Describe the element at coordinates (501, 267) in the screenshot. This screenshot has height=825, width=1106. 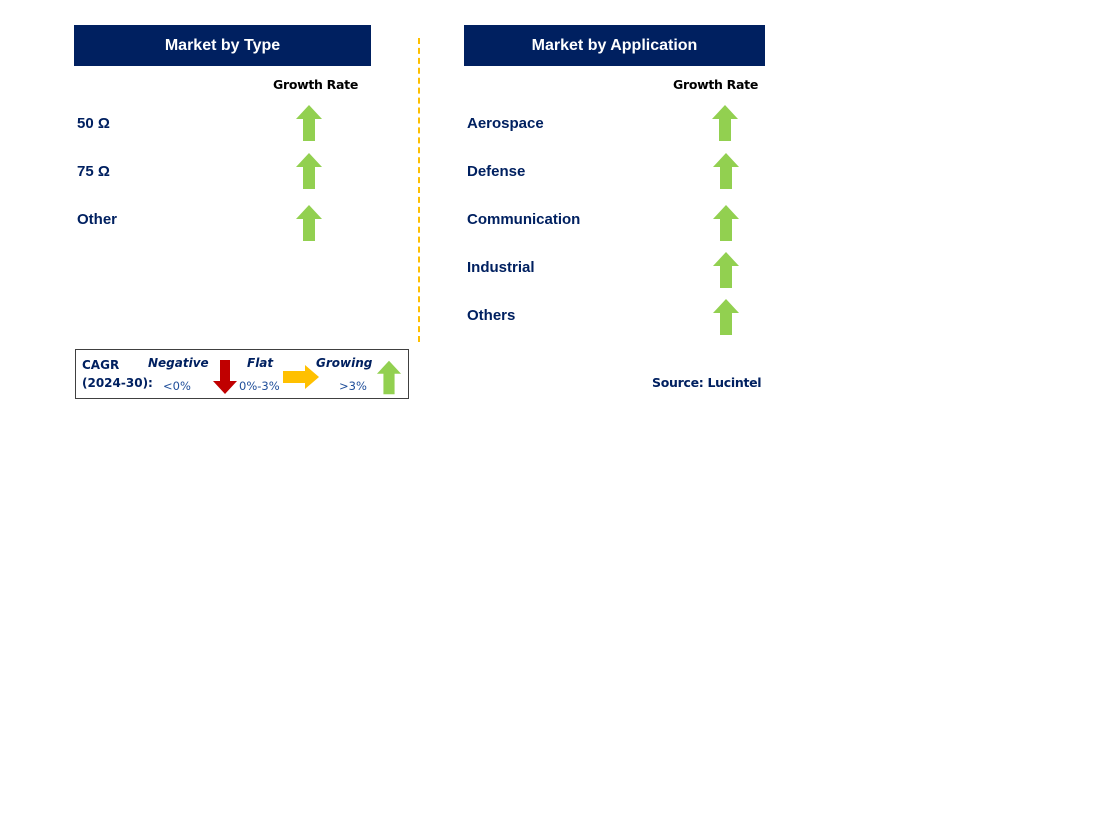
I see `application-row-label: Industrial` at that location.